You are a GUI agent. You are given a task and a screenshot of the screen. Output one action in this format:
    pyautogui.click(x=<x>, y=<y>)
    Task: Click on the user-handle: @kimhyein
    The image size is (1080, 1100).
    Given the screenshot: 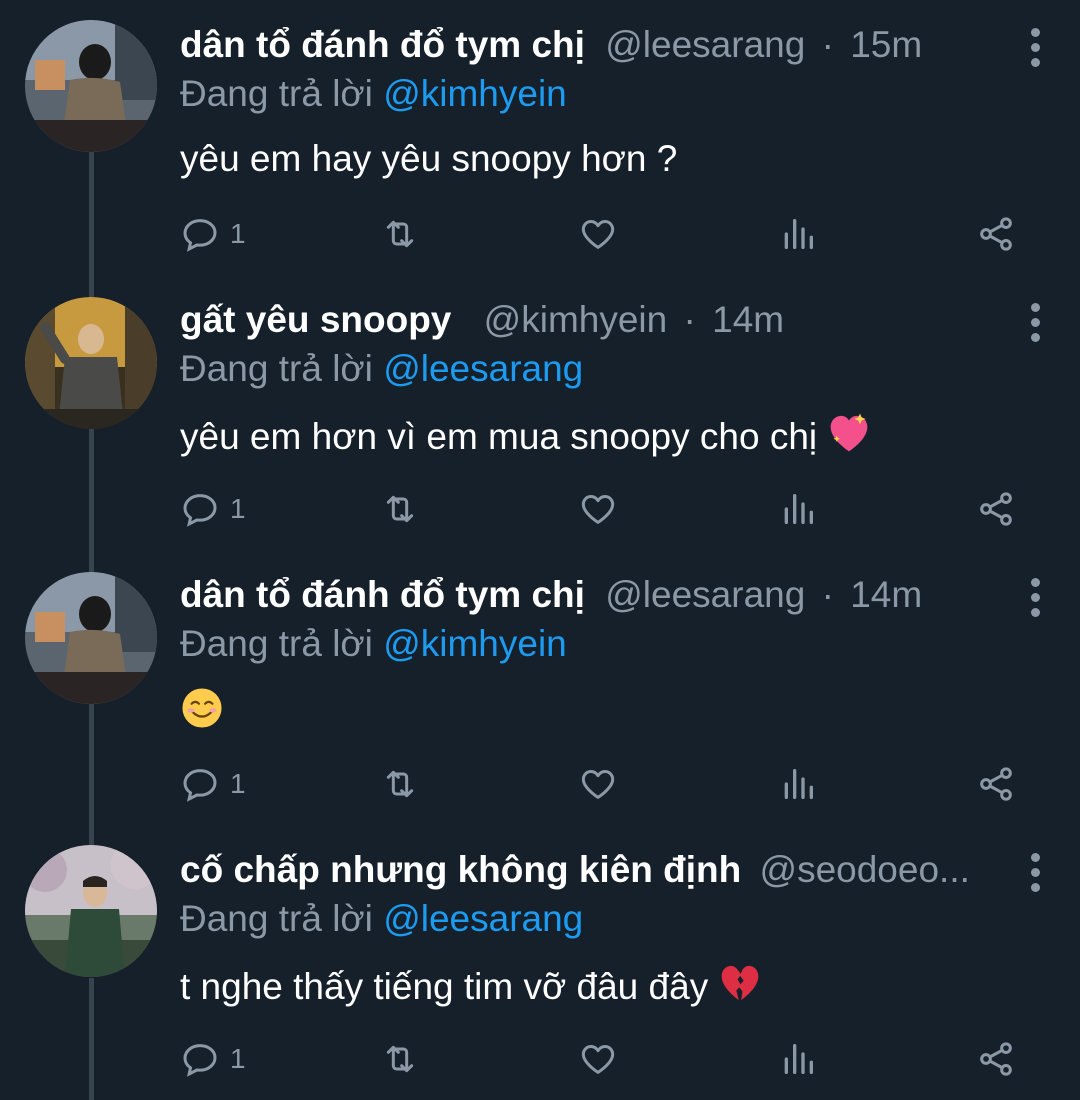 What is the action you would take?
    pyautogui.click(x=576, y=319)
    